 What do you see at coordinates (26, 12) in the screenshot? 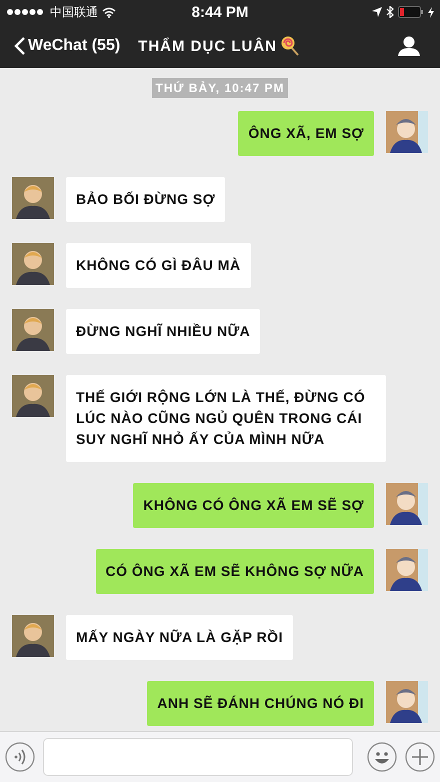
I see `signal-icon` at bounding box center [26, 12].